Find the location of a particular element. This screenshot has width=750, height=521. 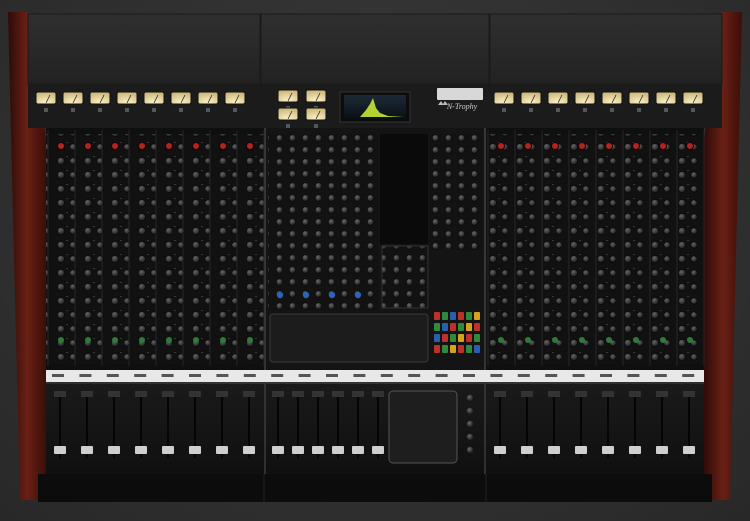

master-slot is located at coordinates (404, 189).